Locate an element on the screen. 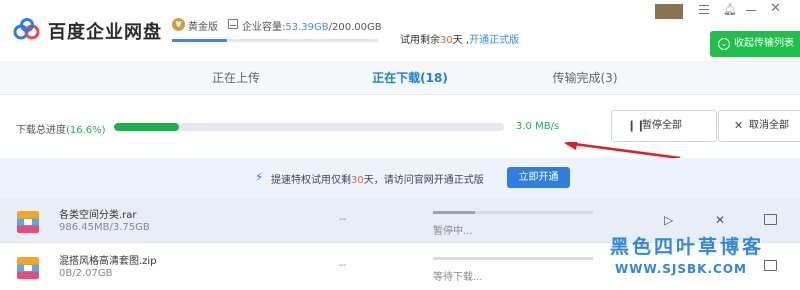 This screenshot has width=800, height=290. total-progress-label: 下载总进度(16.6%) is located at coordinates (61, 128).